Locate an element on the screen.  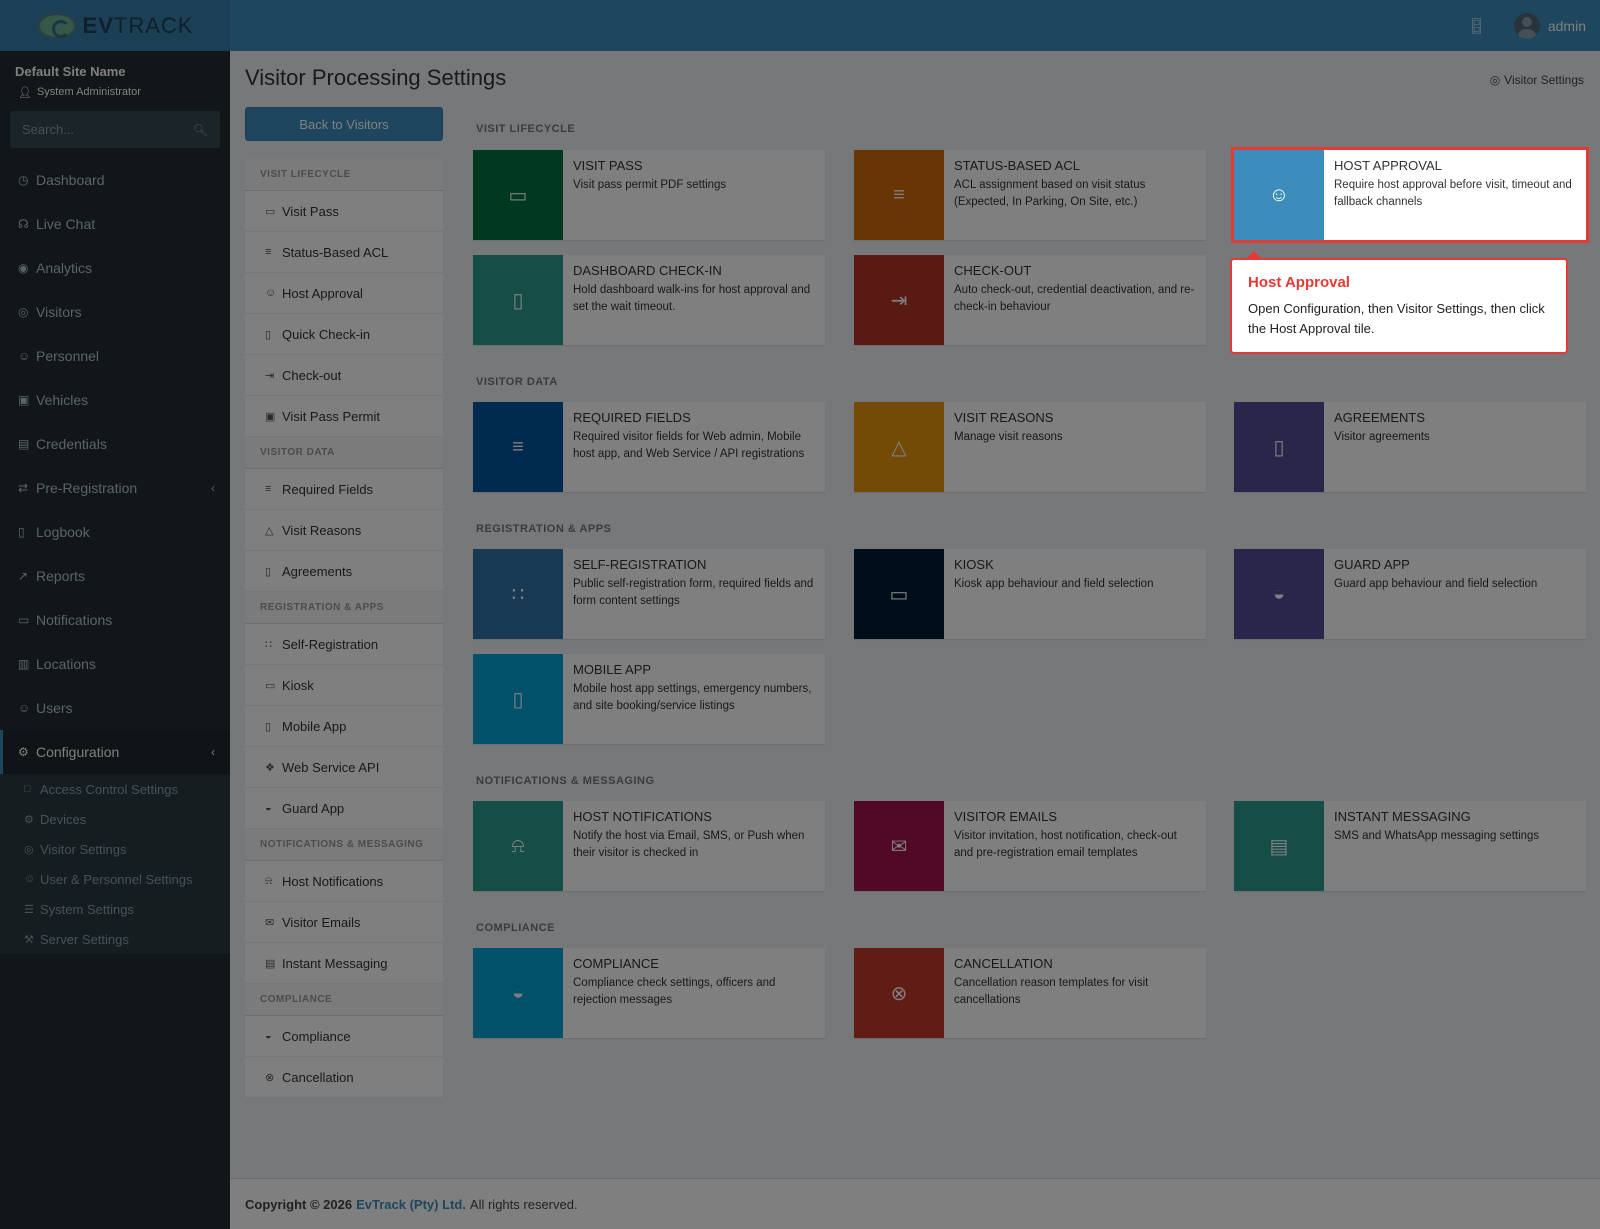
tooltip-arrow is located at coordinates (1254, 255).